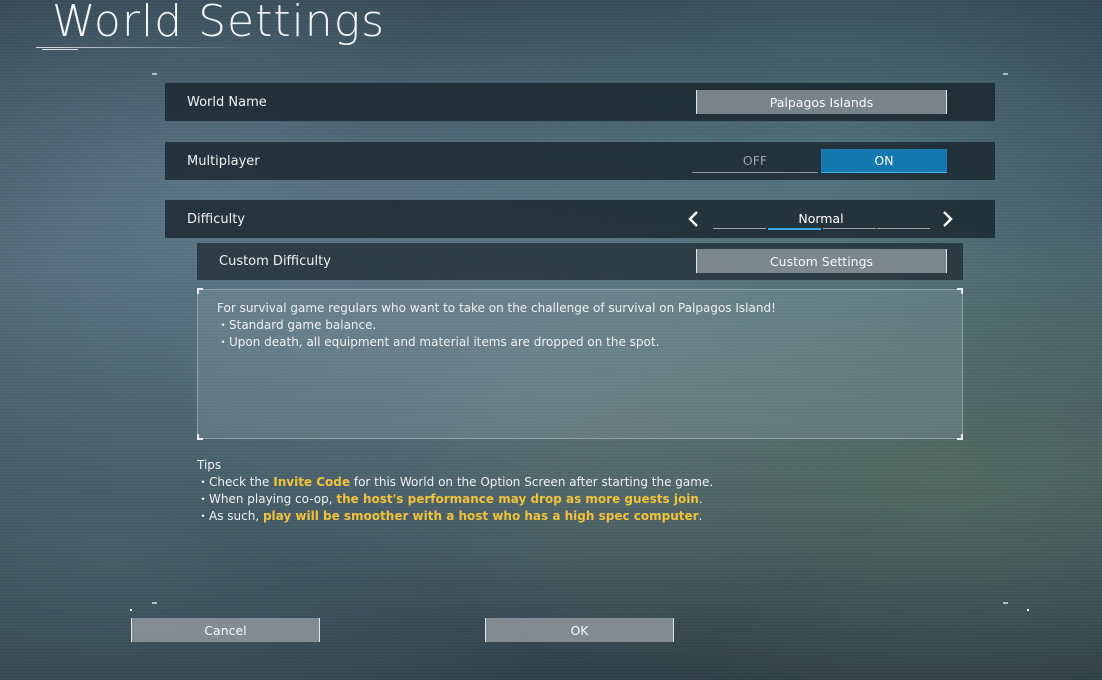 The image size is (1102, 680). I want to click on difficulty-value: Normal, so click(821, 218).